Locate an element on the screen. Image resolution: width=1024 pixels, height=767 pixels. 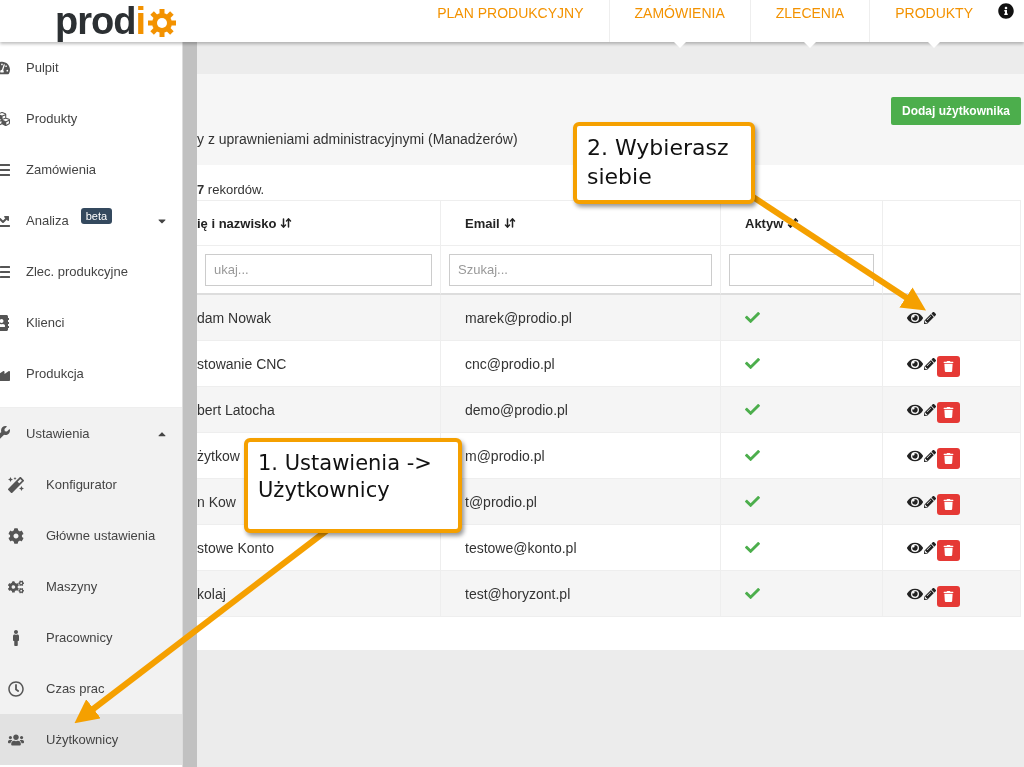
beta-badge: beta is located at coordinates (96, 215).